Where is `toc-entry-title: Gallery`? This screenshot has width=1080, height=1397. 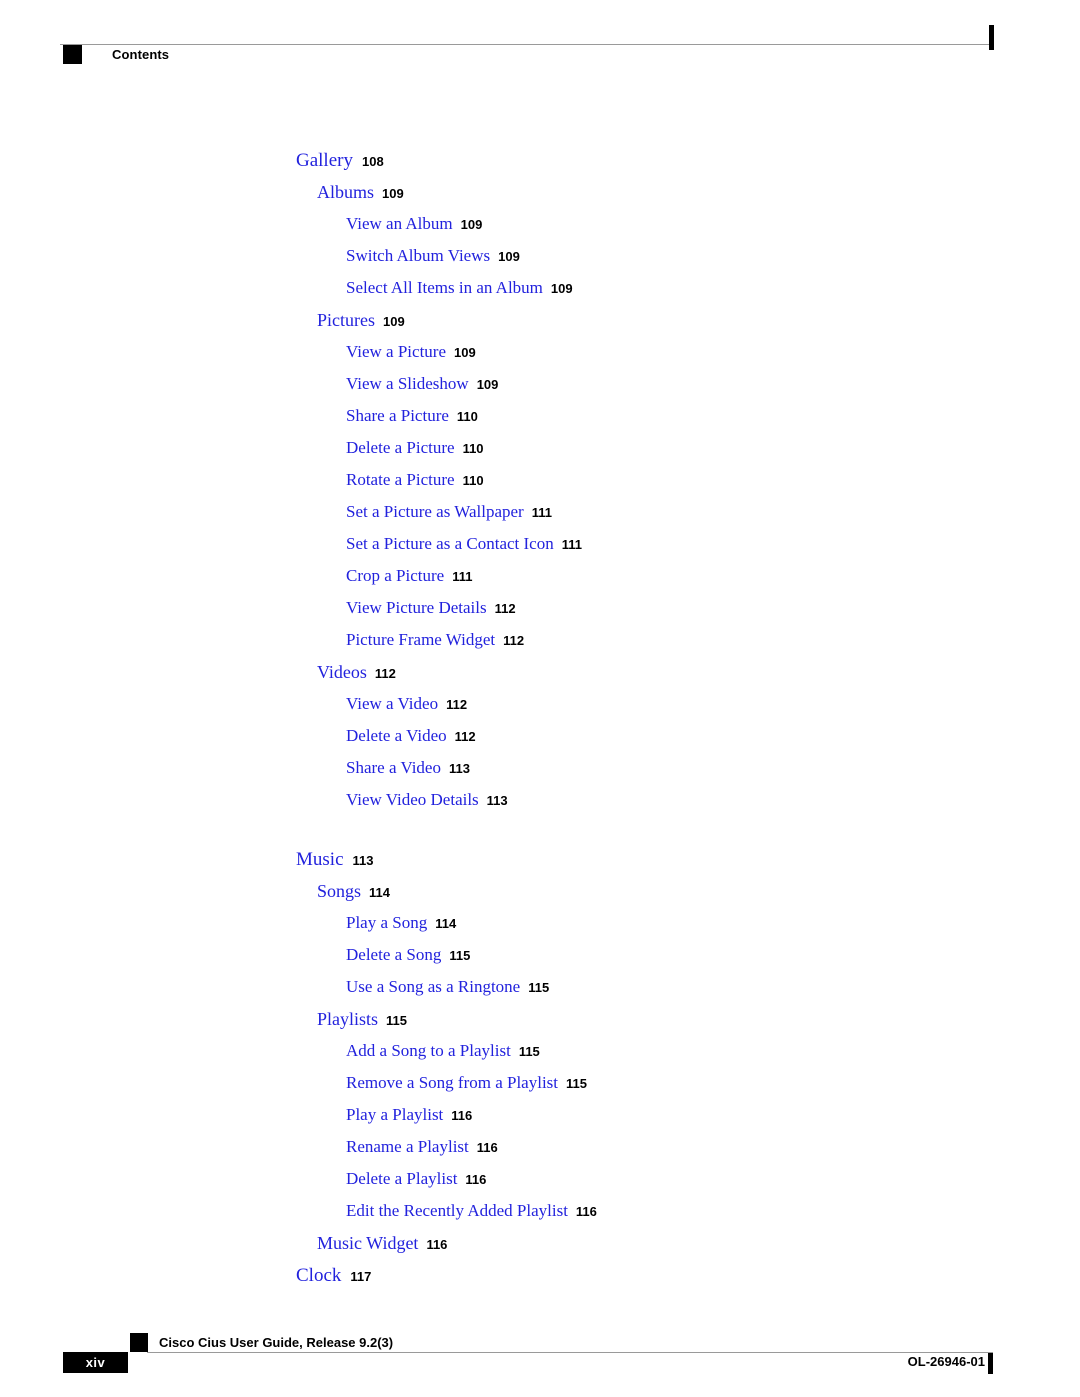
toc-entry-title: Gallery is located at coordinates (324, 160).